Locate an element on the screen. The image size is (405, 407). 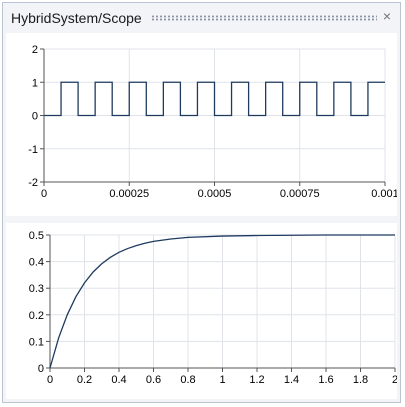
y-tick-label: -2 is located at coordinates (33, 183).